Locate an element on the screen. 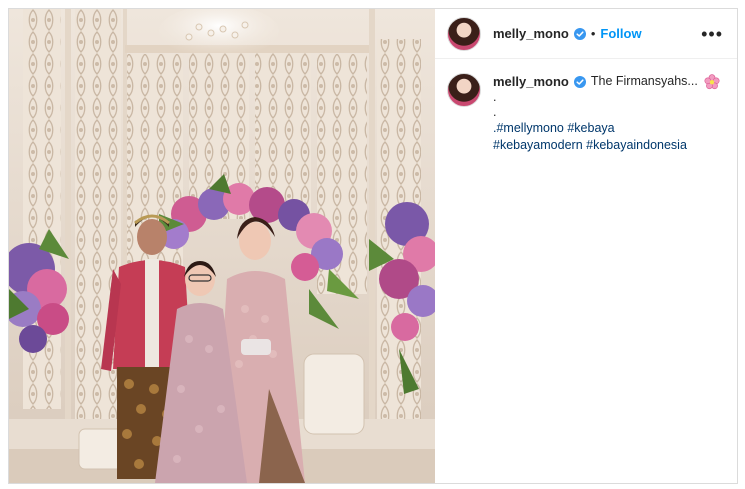  caption-username: melly_mono is located at coordinates (531, 81).